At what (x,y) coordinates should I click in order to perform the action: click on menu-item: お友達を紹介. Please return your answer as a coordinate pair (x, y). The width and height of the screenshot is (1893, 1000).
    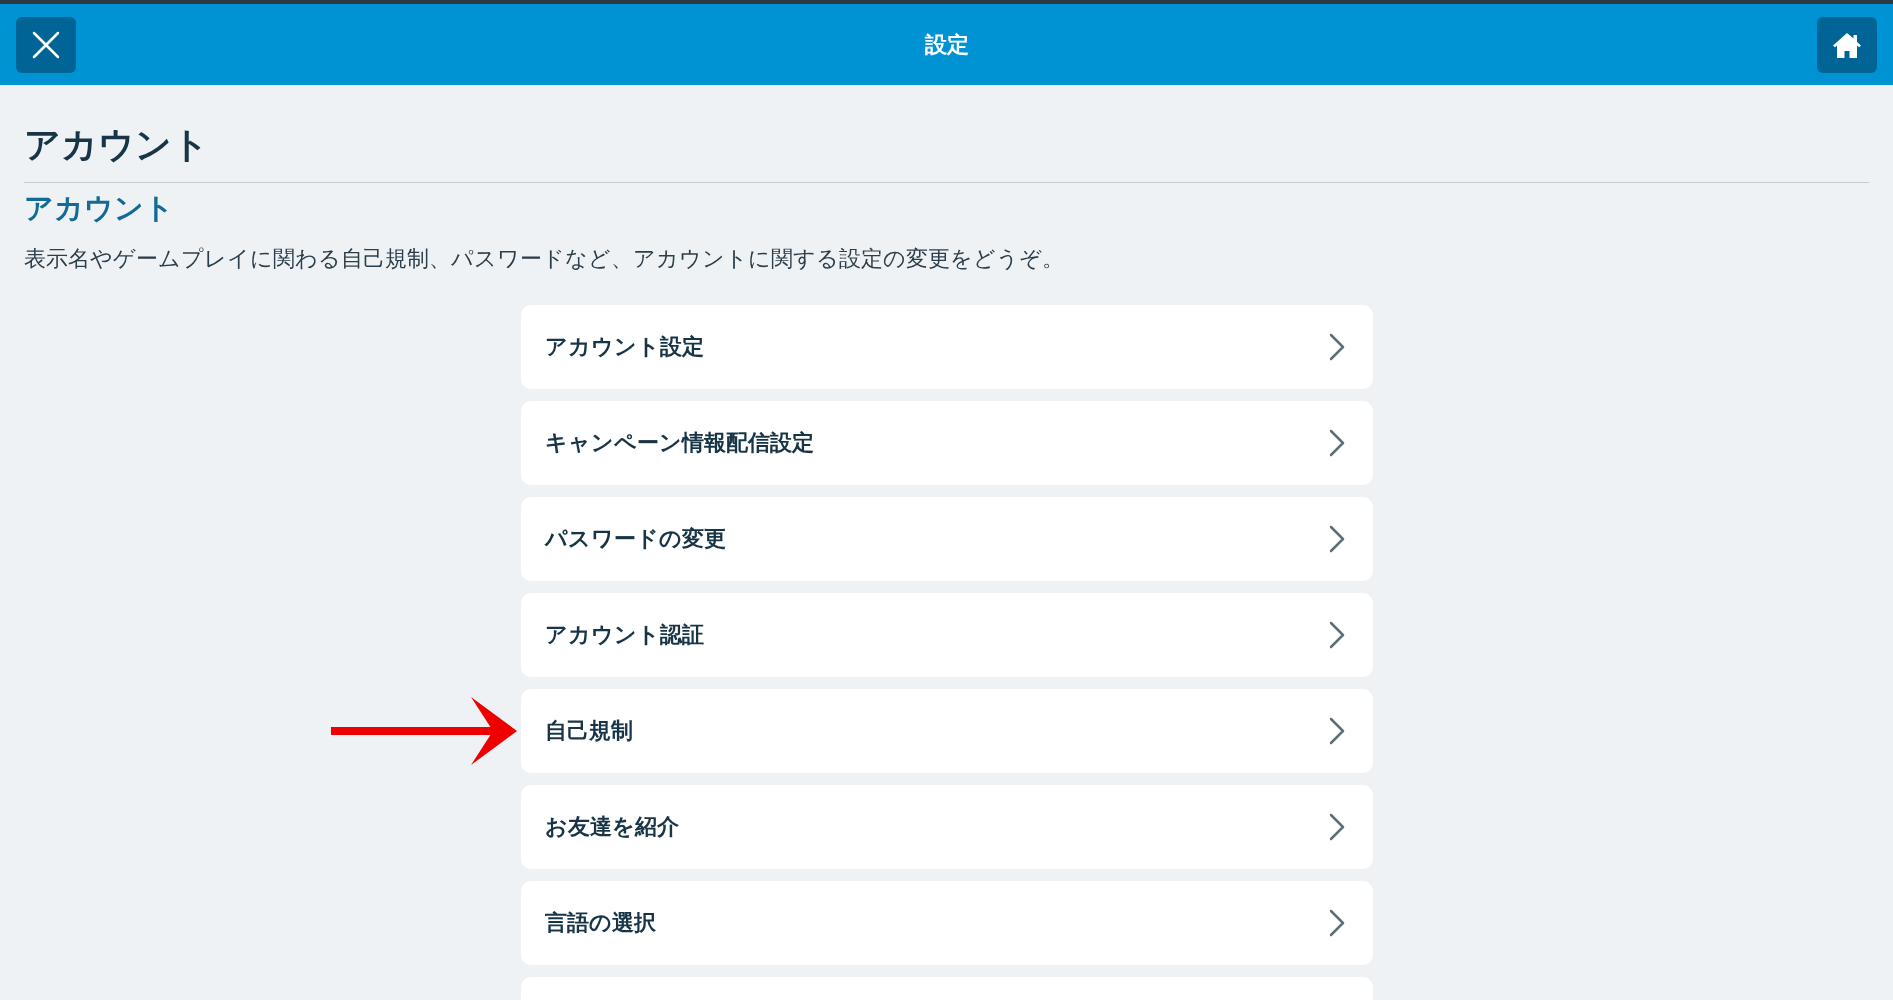
    Looking at the image, I should click on (946, 827).